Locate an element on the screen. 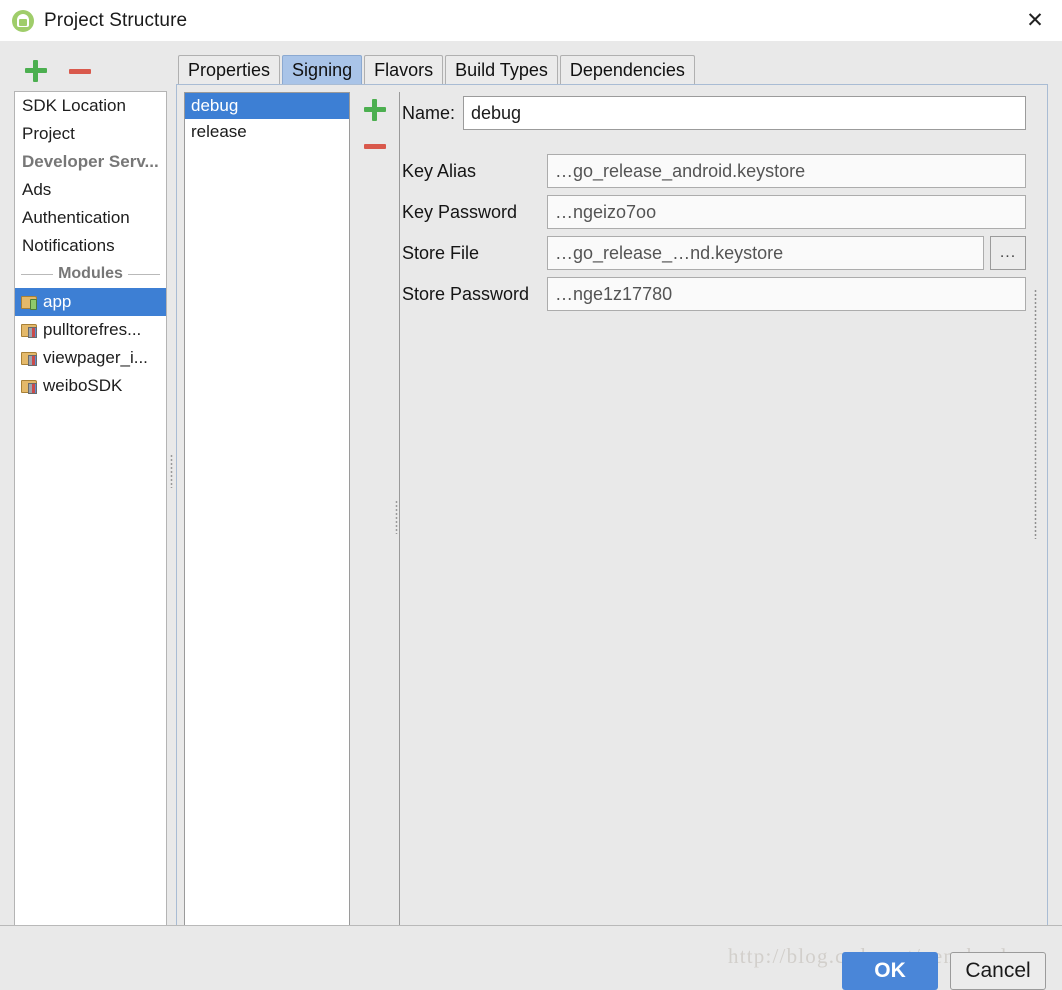 The width and height of the screenshot is (1062, 990). sidebar-item-sdk-location: SDK Location is located at coordinates (90, 106).